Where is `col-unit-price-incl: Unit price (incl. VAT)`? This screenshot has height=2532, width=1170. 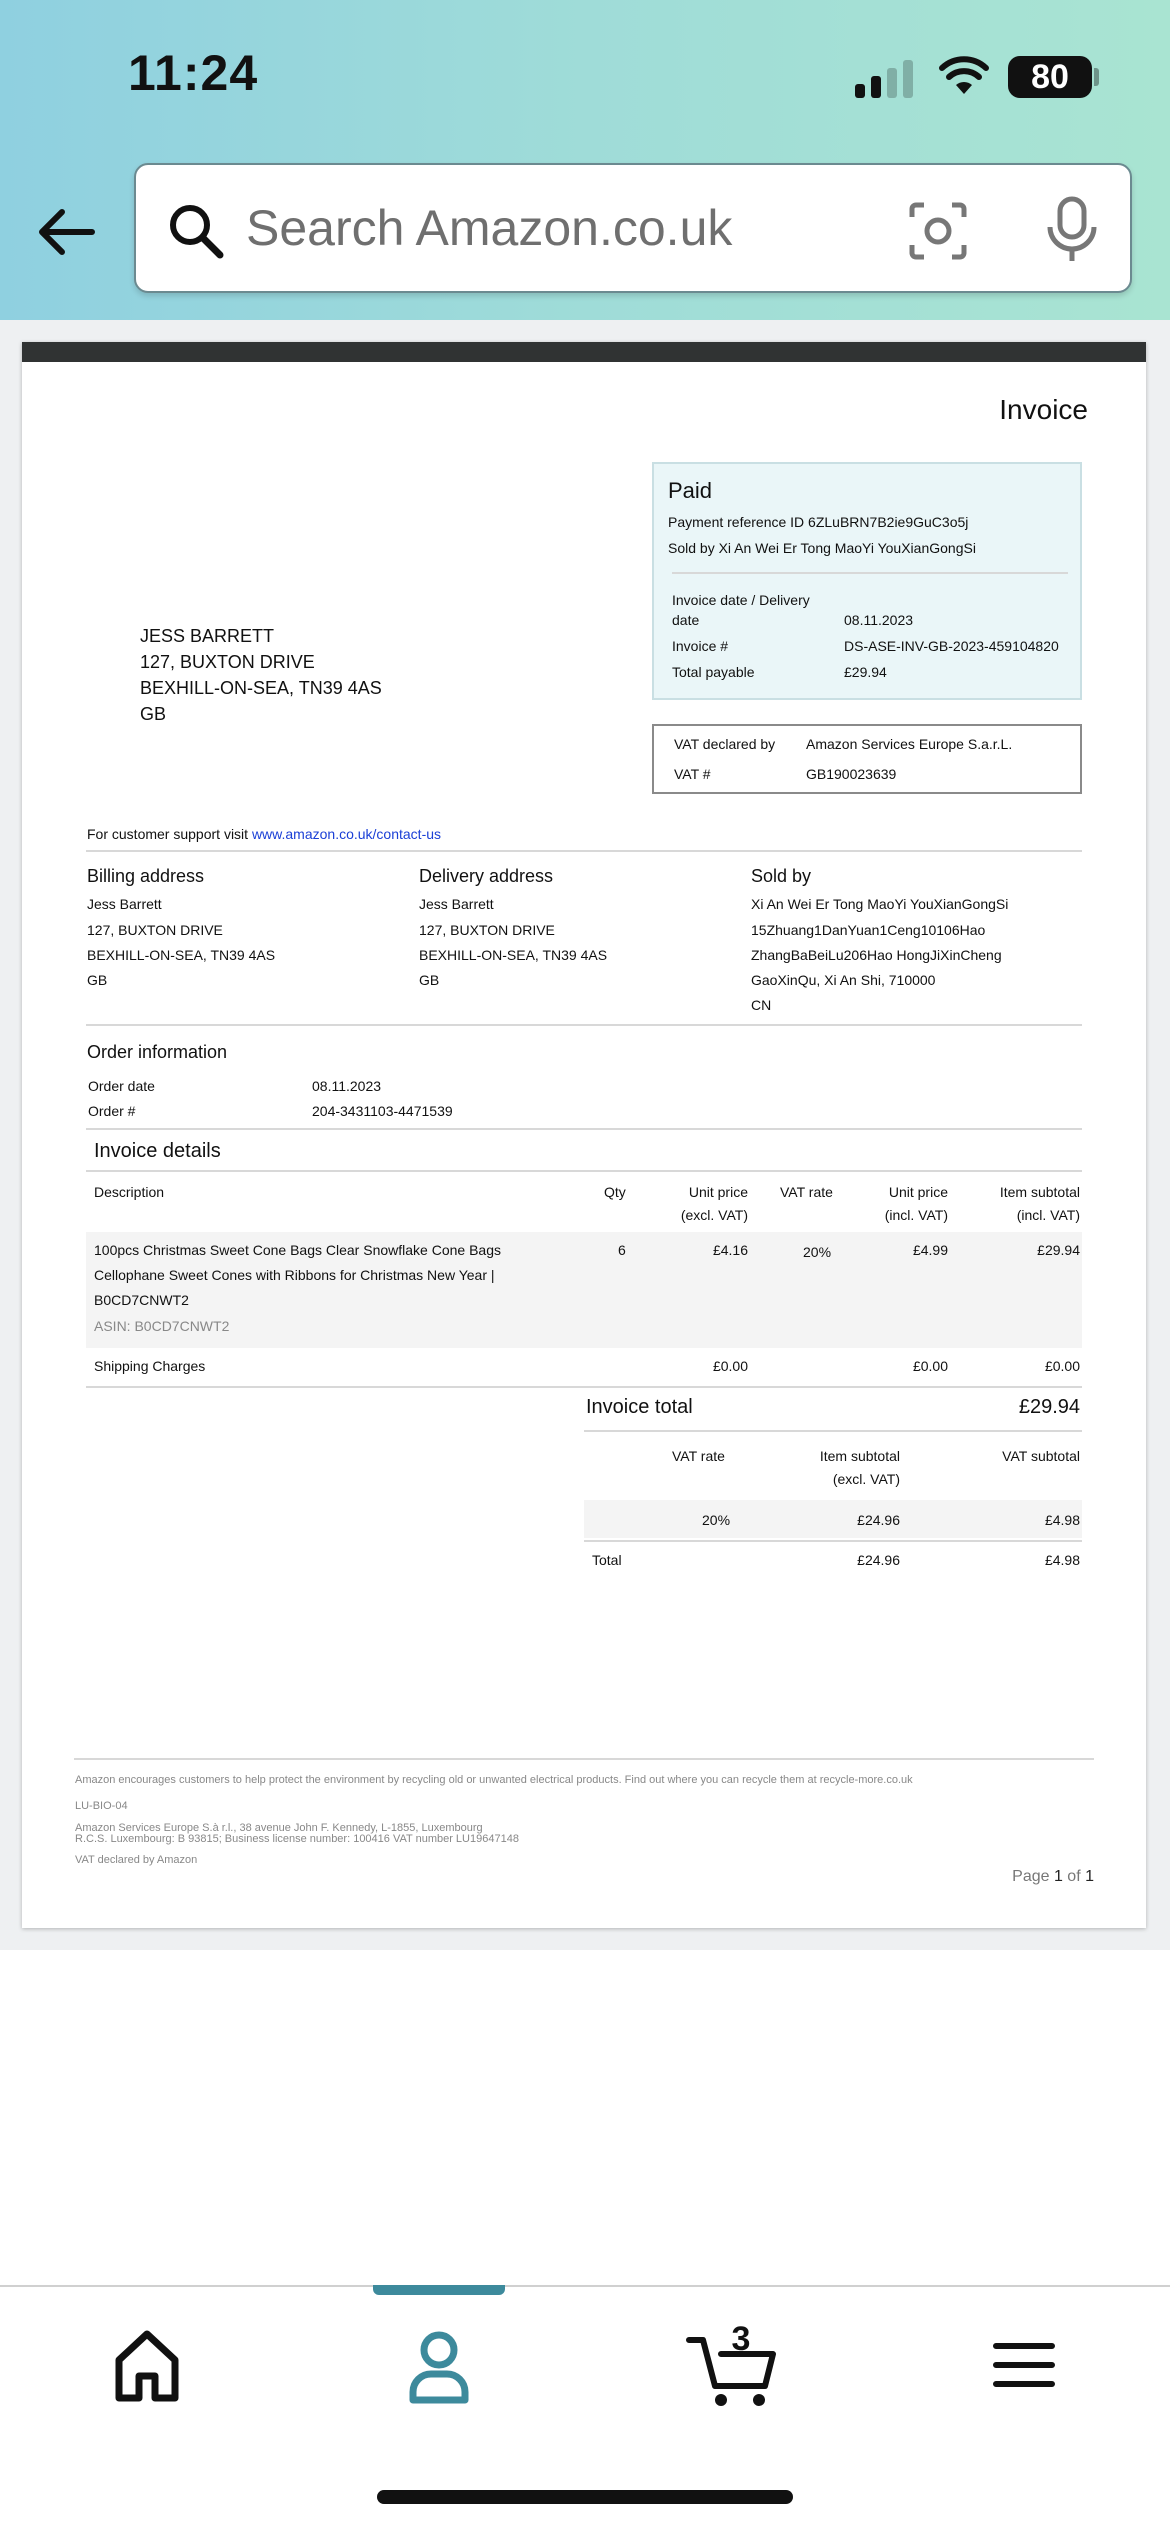 col-unit-price-incl: Unit price (incl. VAT) is located at coordinates (916, 1203).